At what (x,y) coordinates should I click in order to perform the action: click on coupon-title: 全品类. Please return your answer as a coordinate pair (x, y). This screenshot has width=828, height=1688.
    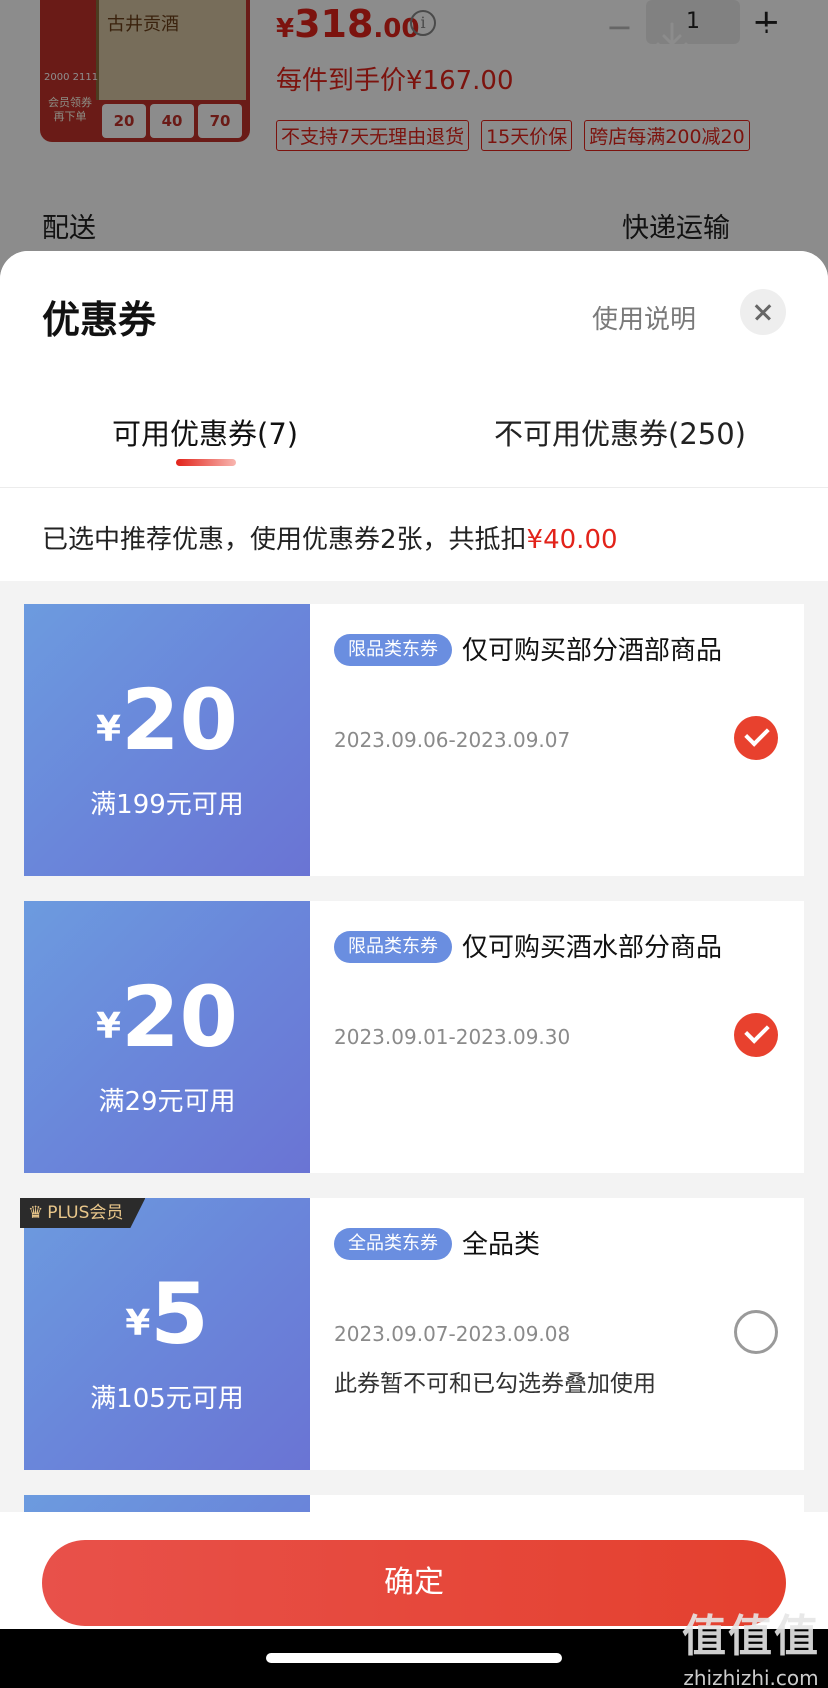
    Looking at the image, I should click on (501, 1245).